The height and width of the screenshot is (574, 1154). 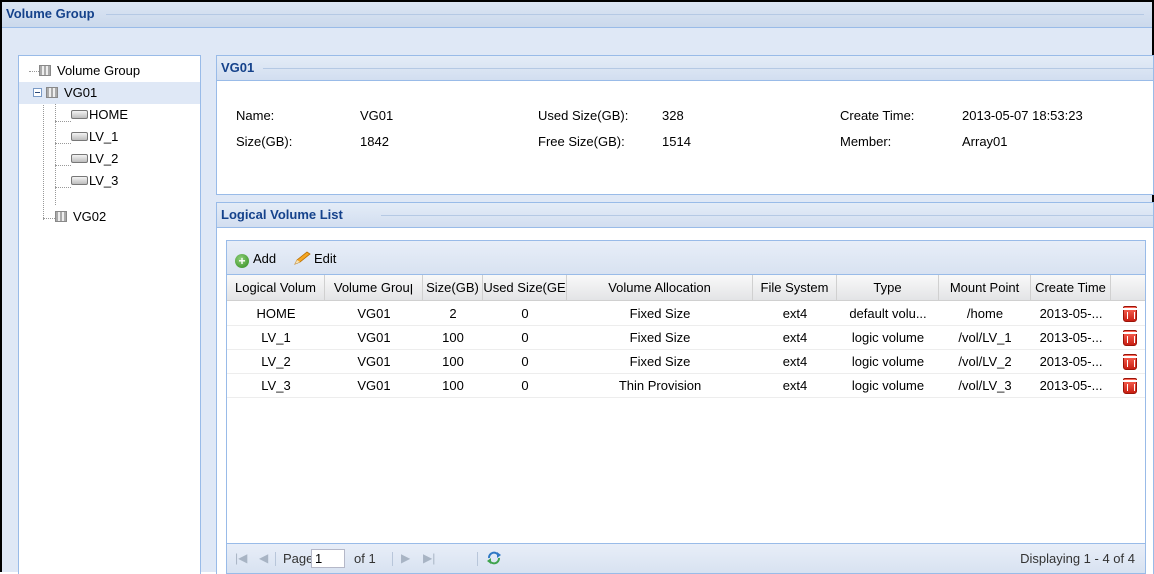 I want to click on add-button: + Add, so click(x=255, y=259).